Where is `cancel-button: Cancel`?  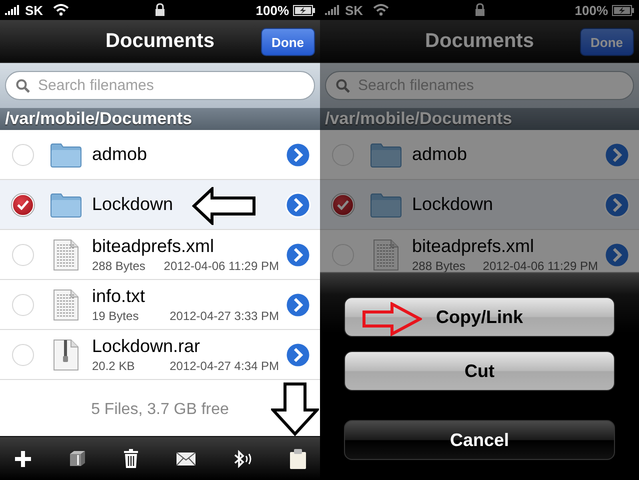
cancel-button: Cancel is located at coordinates (479, 440).